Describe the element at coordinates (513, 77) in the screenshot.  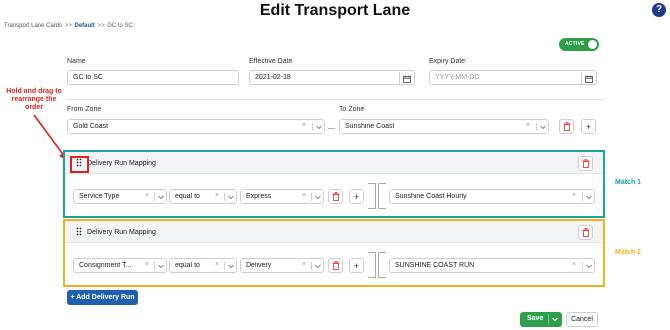
I see `expiry-date-input: YYYY-MM-DD` at that location.